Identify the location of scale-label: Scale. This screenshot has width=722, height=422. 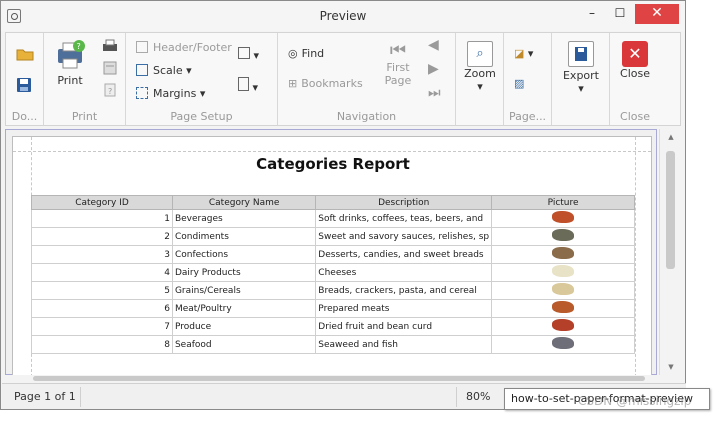
(168, 70).